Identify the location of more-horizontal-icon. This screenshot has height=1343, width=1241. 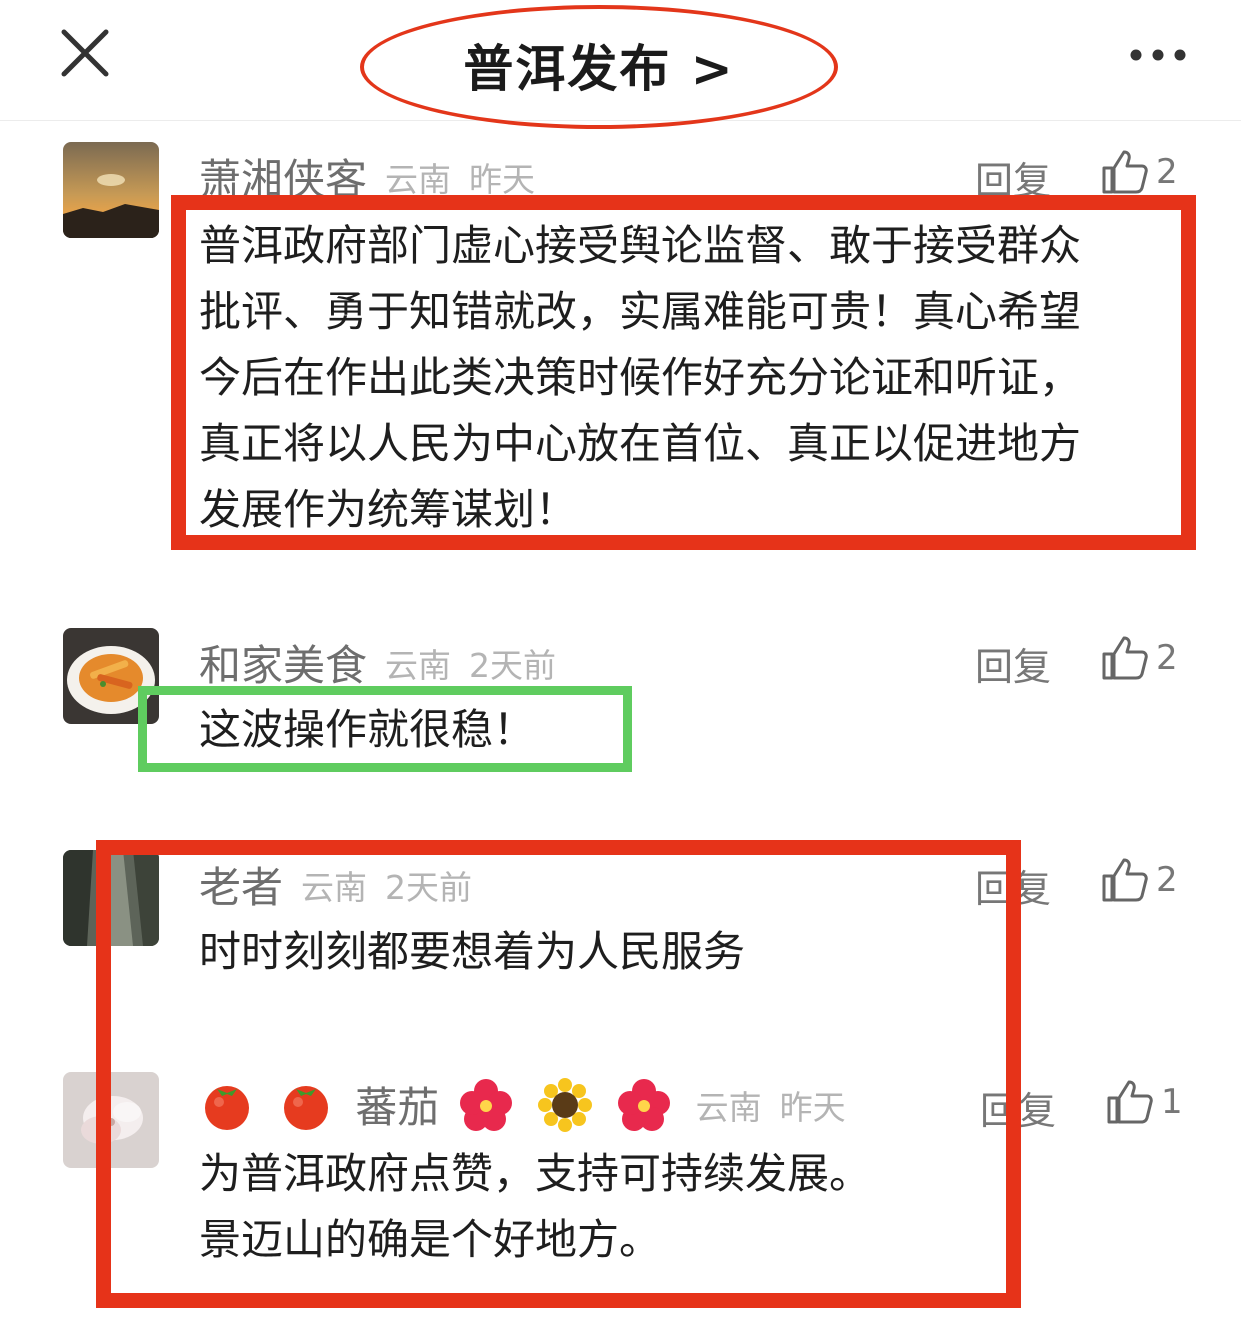
(1158, 55).